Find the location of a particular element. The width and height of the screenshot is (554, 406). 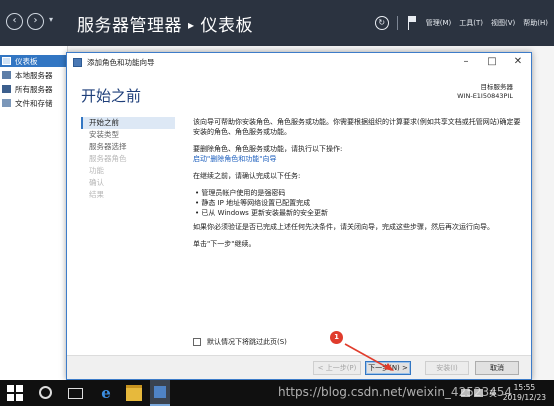

annotation-arrow is located at coordinates (369, 357).